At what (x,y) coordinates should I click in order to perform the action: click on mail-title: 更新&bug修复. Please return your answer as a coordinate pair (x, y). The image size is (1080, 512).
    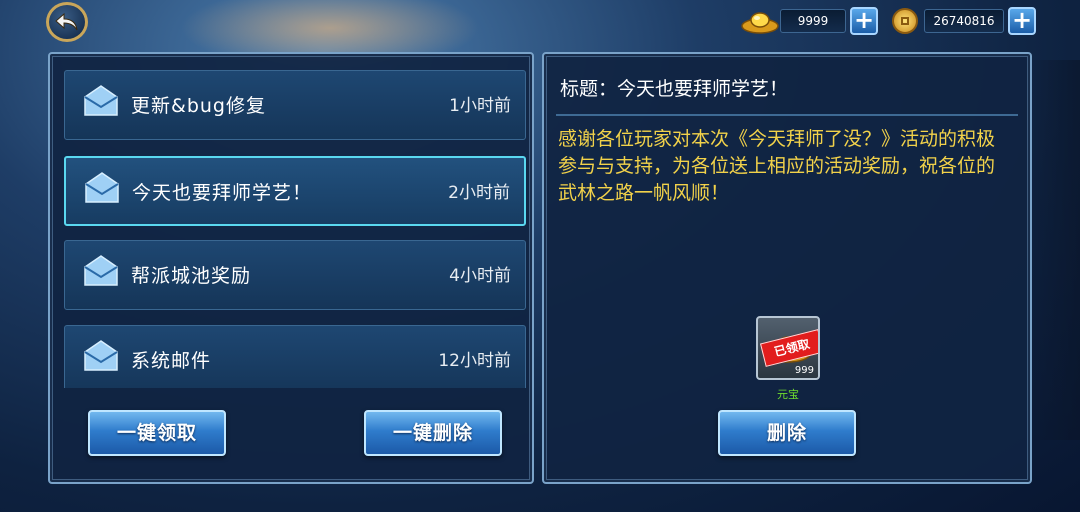
    Looking at the image, I should click on (198, 106).